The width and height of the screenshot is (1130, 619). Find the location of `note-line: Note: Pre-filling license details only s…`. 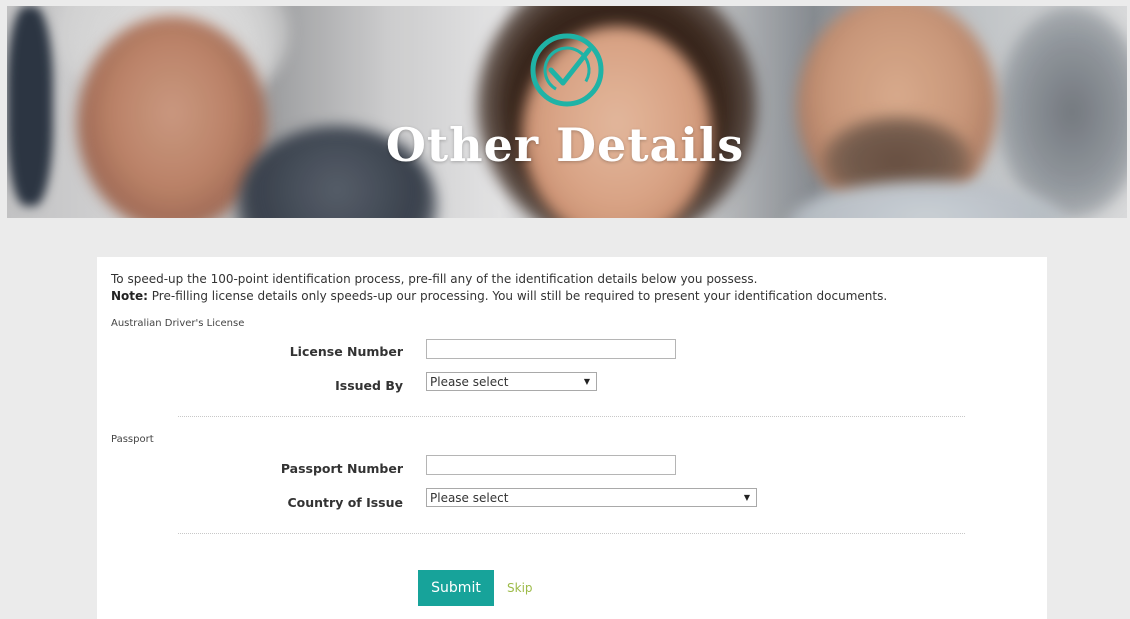

note-line: Note: Pre-filling license details only s… is located at coordinates (576, 296).